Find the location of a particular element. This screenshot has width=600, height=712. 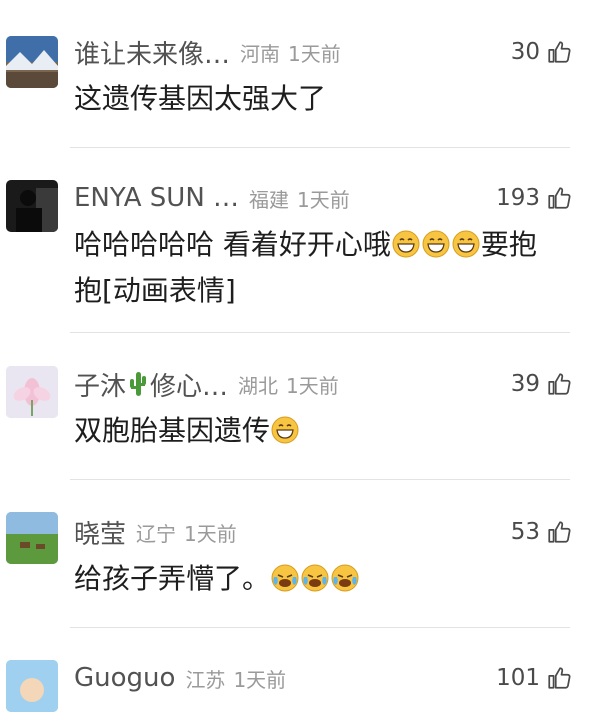

like-count: 101 is located at coordinates (518, 678).